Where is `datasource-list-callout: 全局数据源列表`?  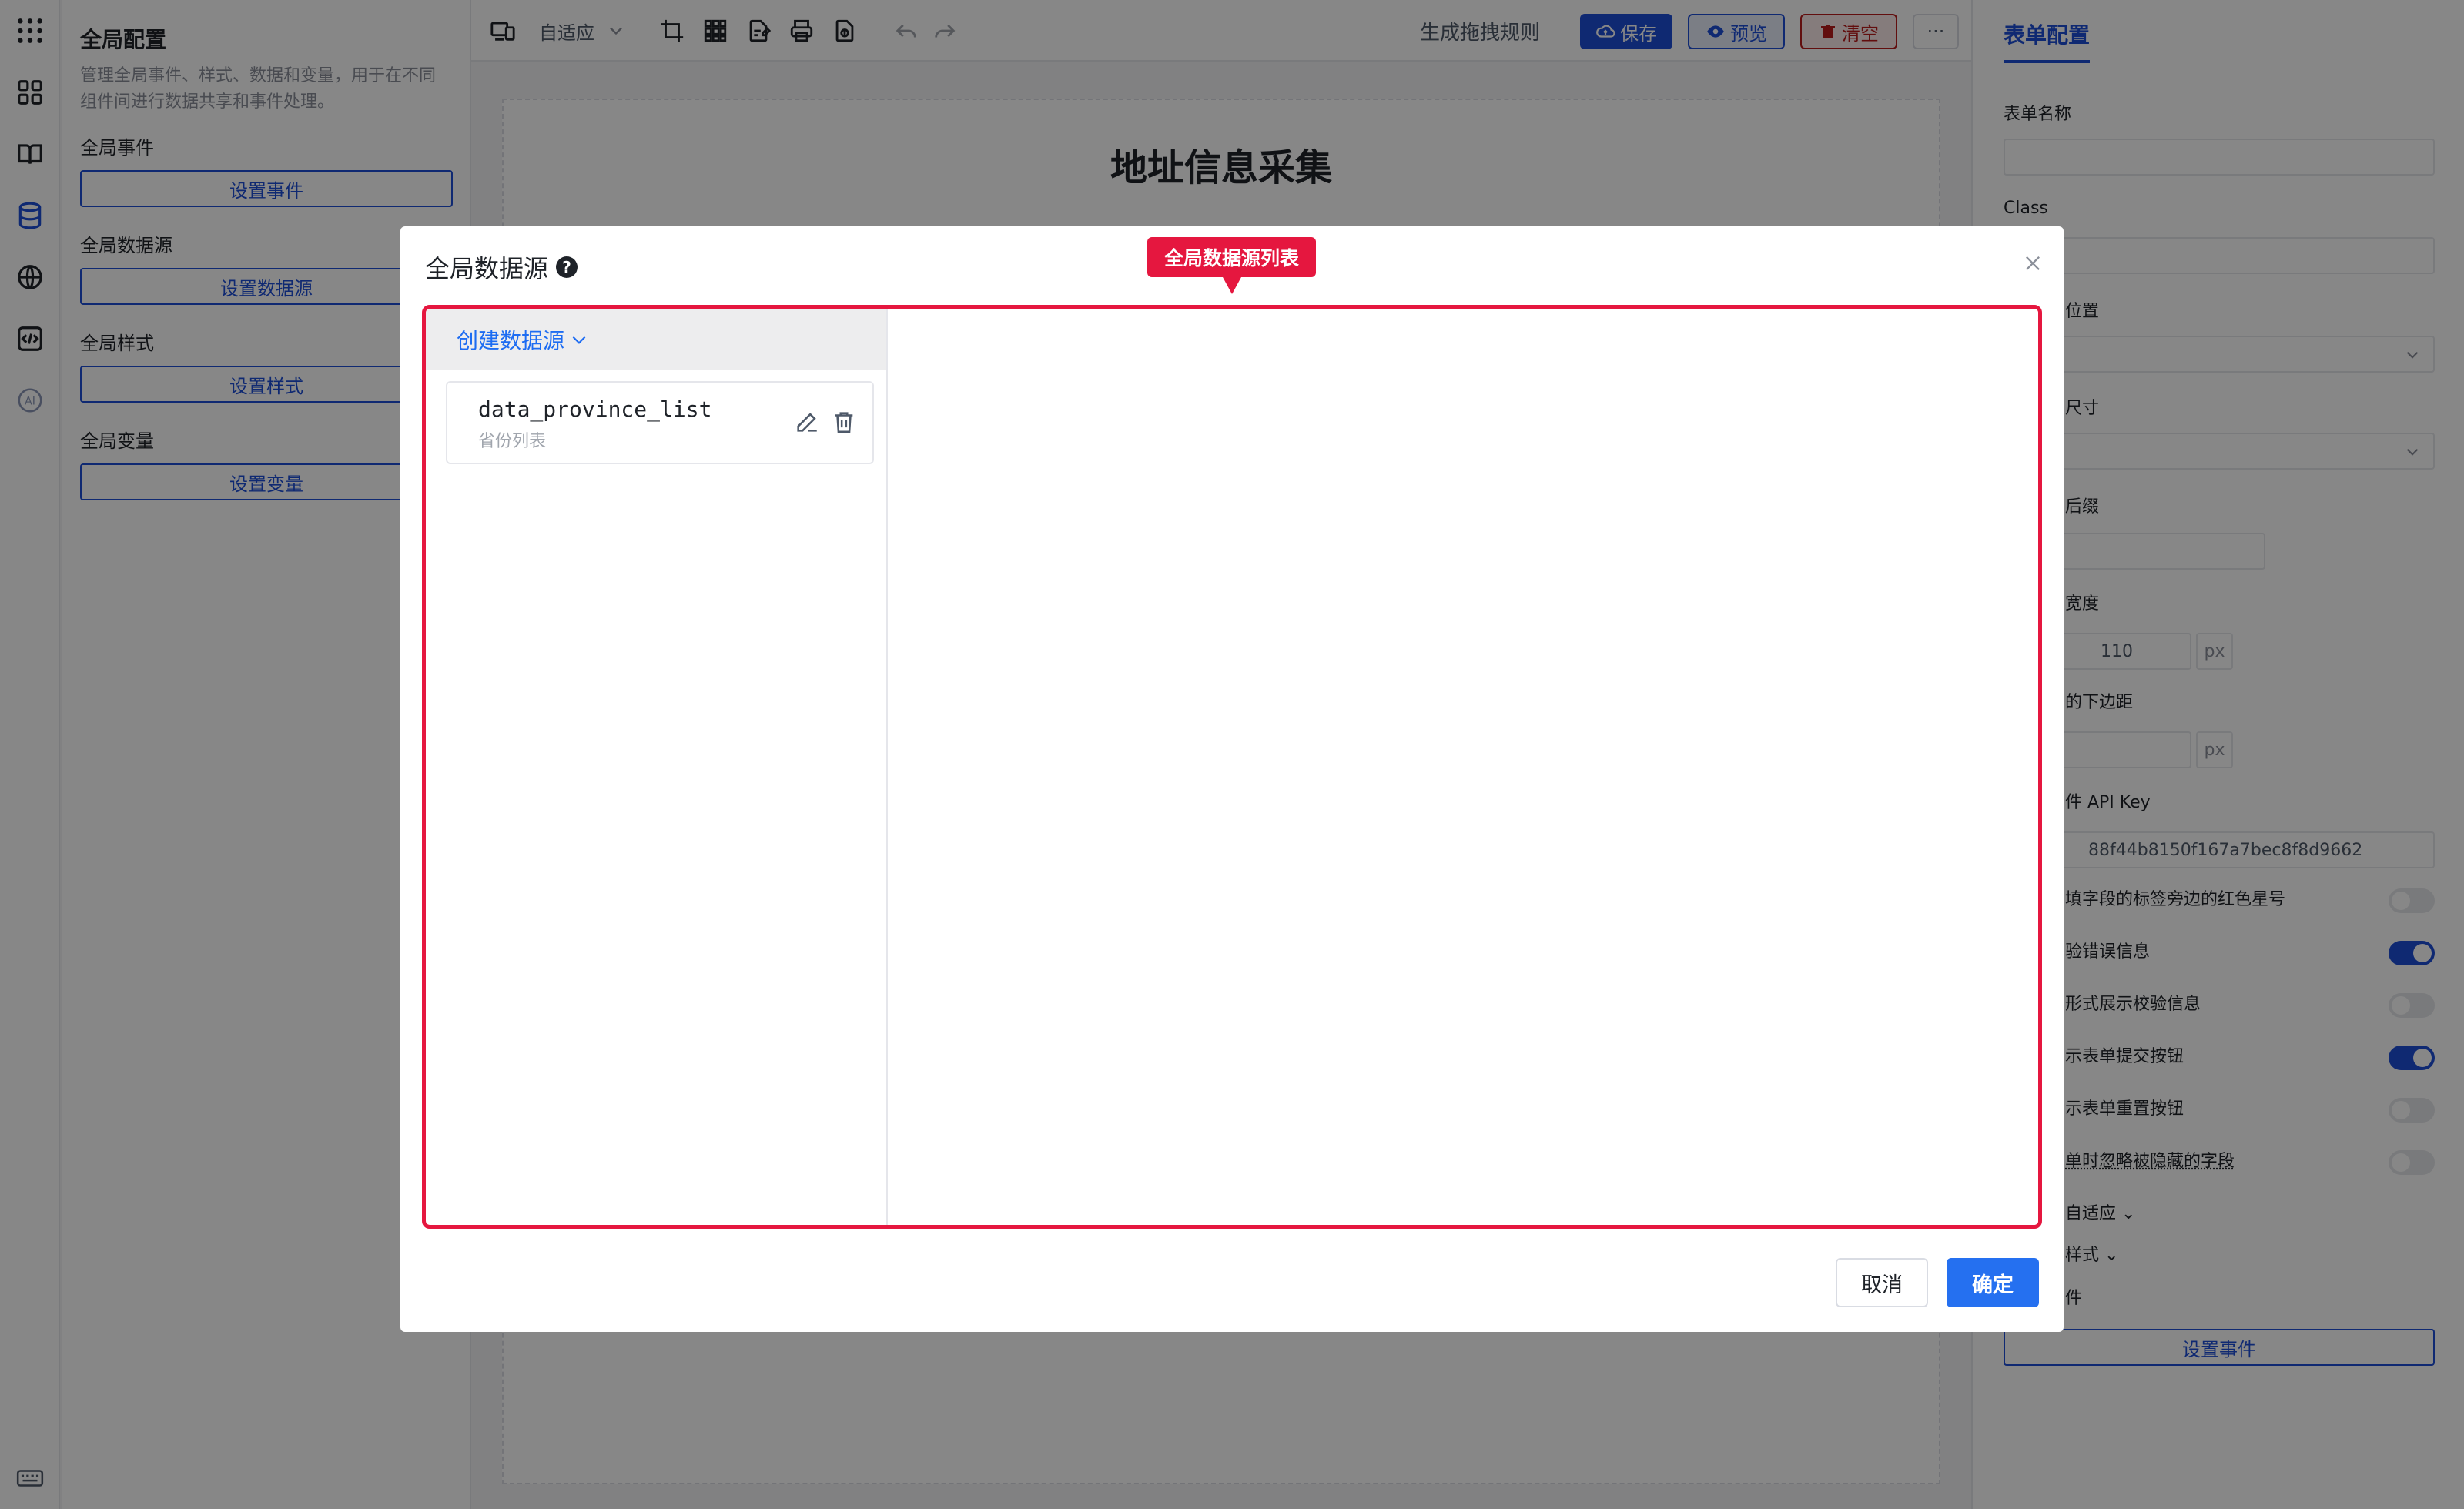 datasource-list-callout: 全局数据源列表 is located at coordinates (1232, 257).